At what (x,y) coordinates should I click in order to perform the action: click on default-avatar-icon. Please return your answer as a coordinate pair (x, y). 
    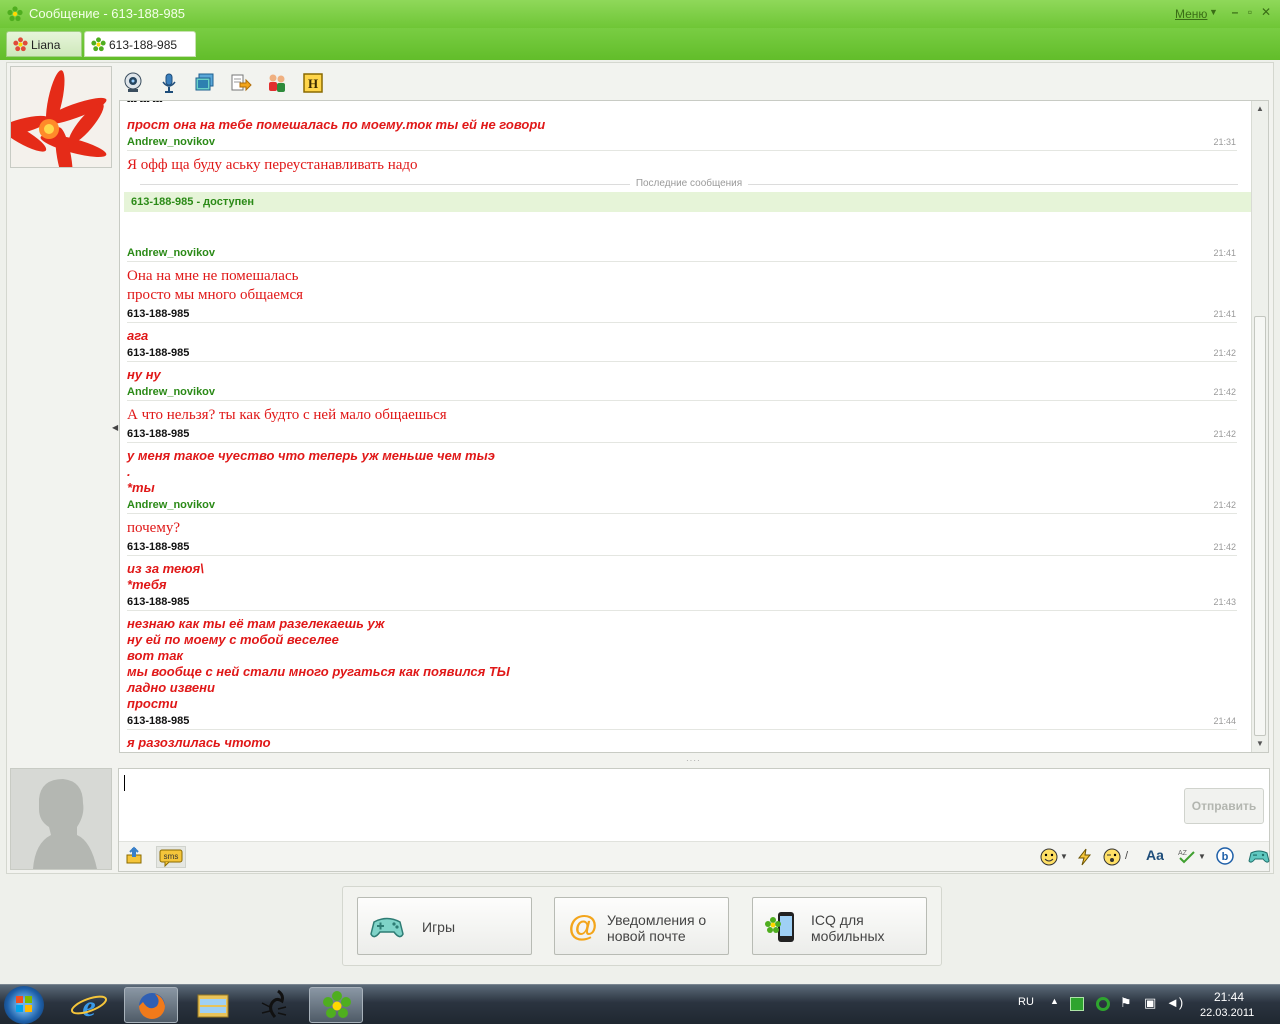
    Looking at the image, I should click on (61, 819).